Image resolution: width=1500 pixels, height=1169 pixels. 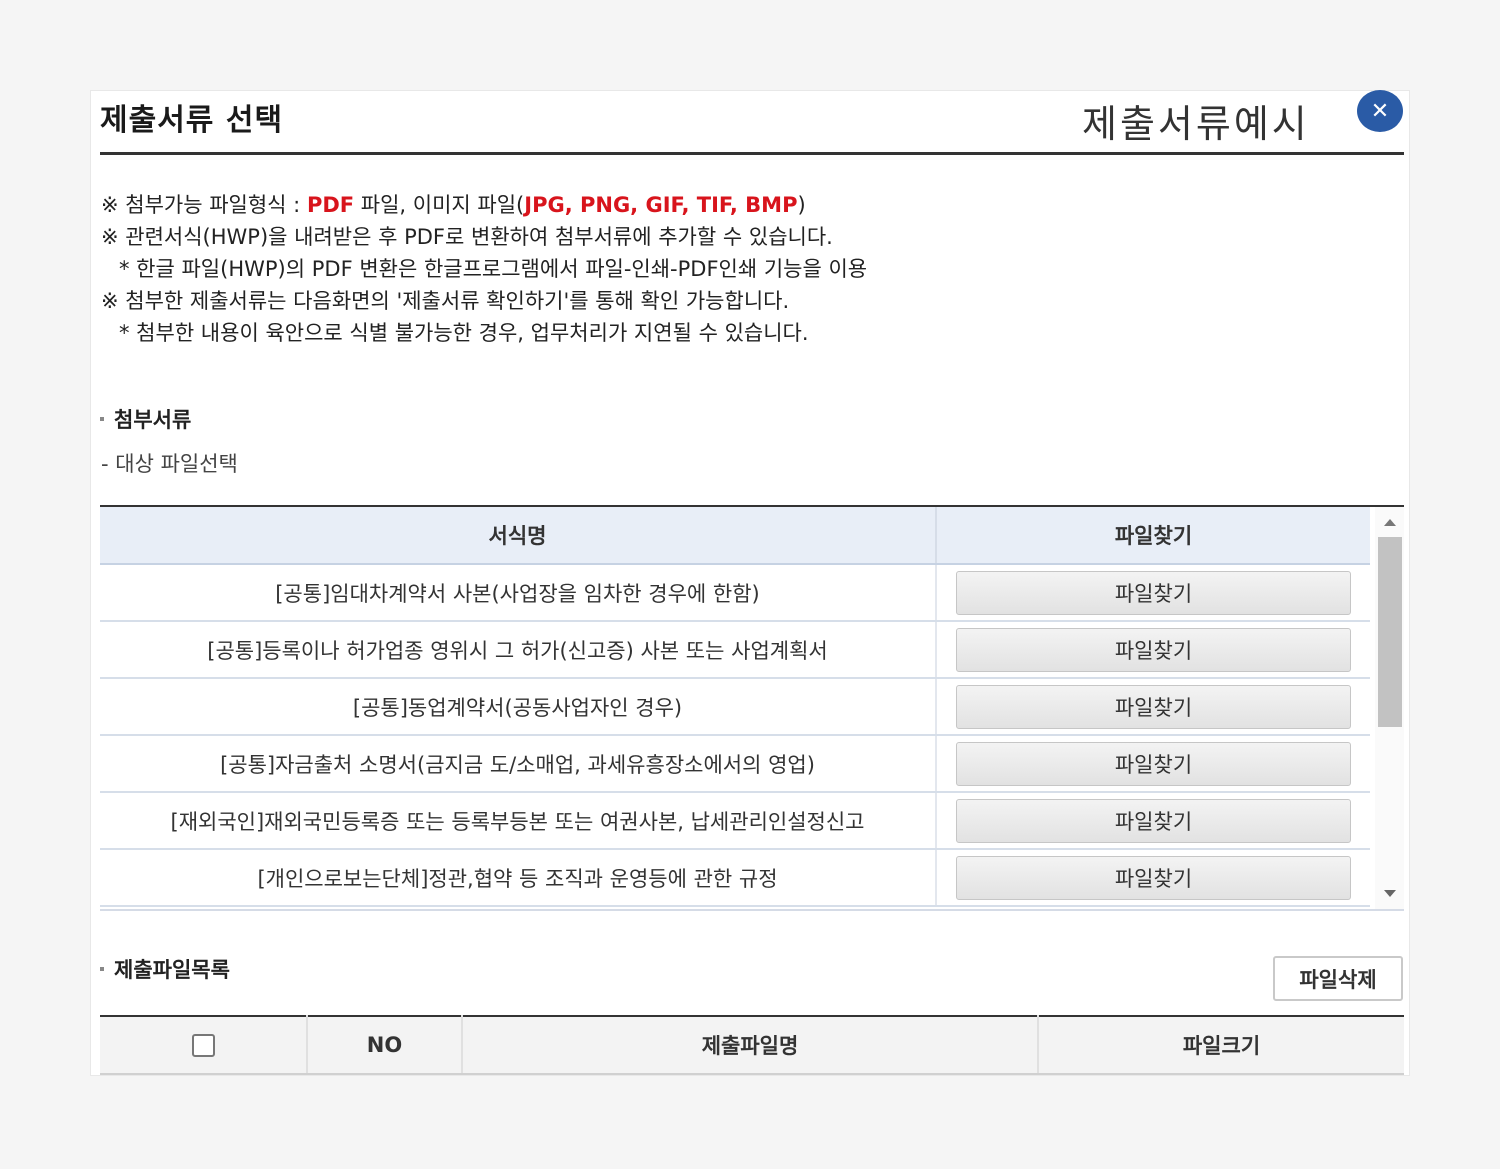 I want to click on close-icon: ✕, so click(x=1380, y=111).